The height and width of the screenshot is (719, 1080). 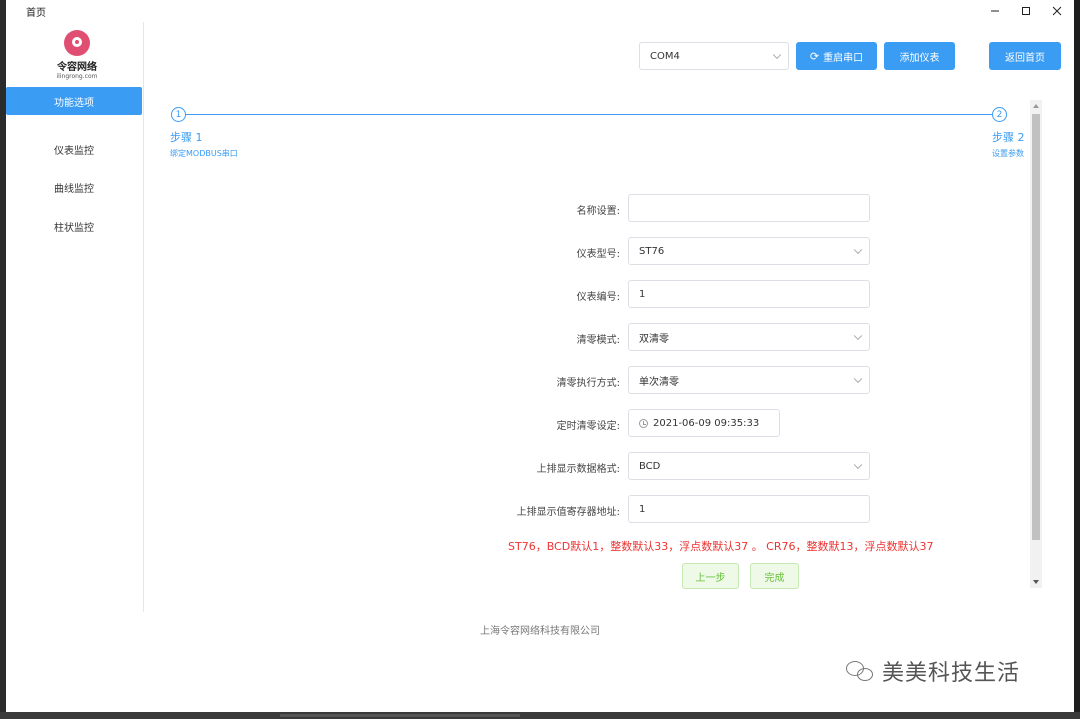 I want to click on logo-sub: ilingrong.com, so click(x=77, y=76).